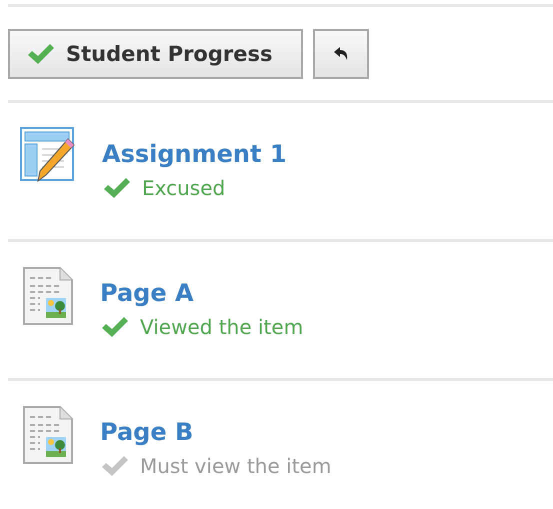 The image size is (553, 509). What do you see at coordinates (202, 293) in the screenshot?
I see `item-title-link: Page A` at bounding box center [202, 293].